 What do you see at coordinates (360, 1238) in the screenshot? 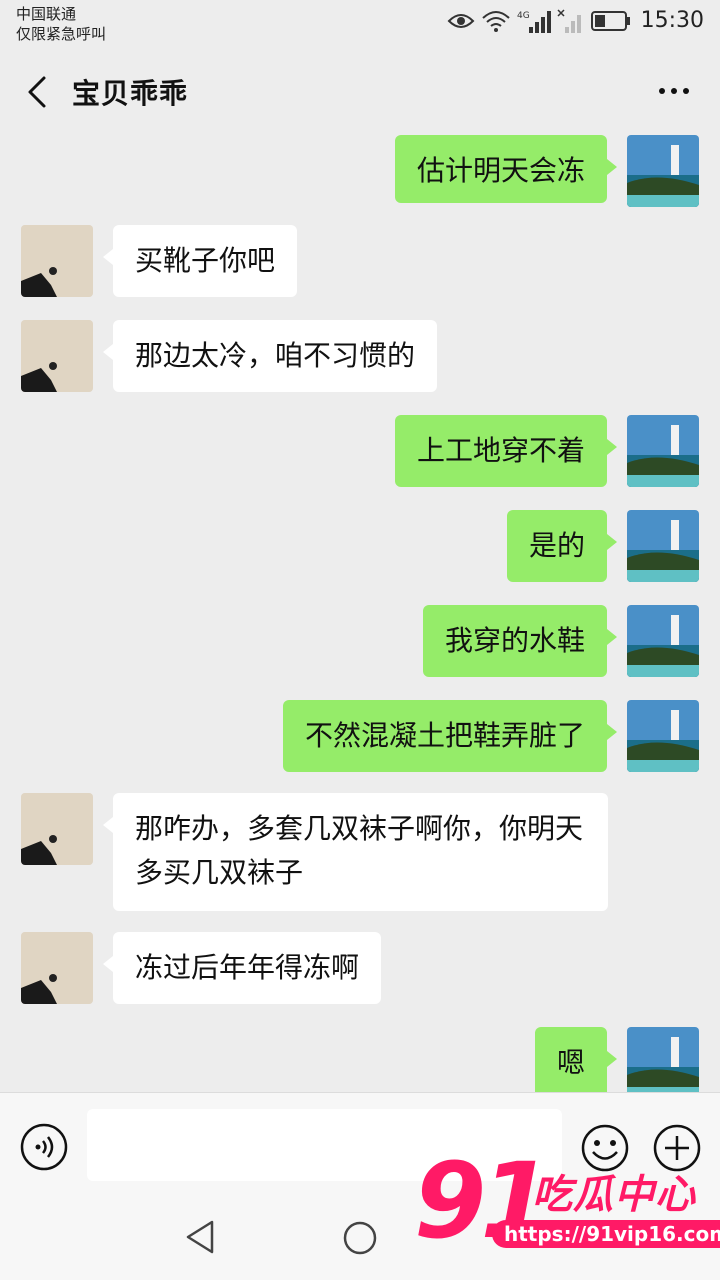
I see `nav-home-icon` at bounding box center [360, 1238].